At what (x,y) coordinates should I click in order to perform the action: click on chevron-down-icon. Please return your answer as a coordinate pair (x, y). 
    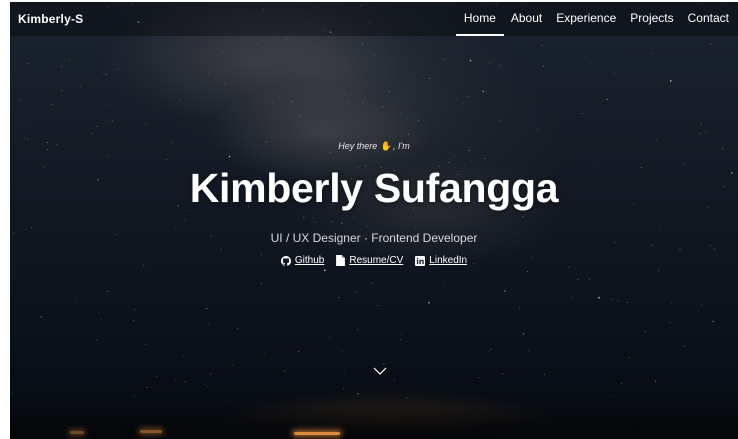
    Looking at the image, I should click on (380, 371).